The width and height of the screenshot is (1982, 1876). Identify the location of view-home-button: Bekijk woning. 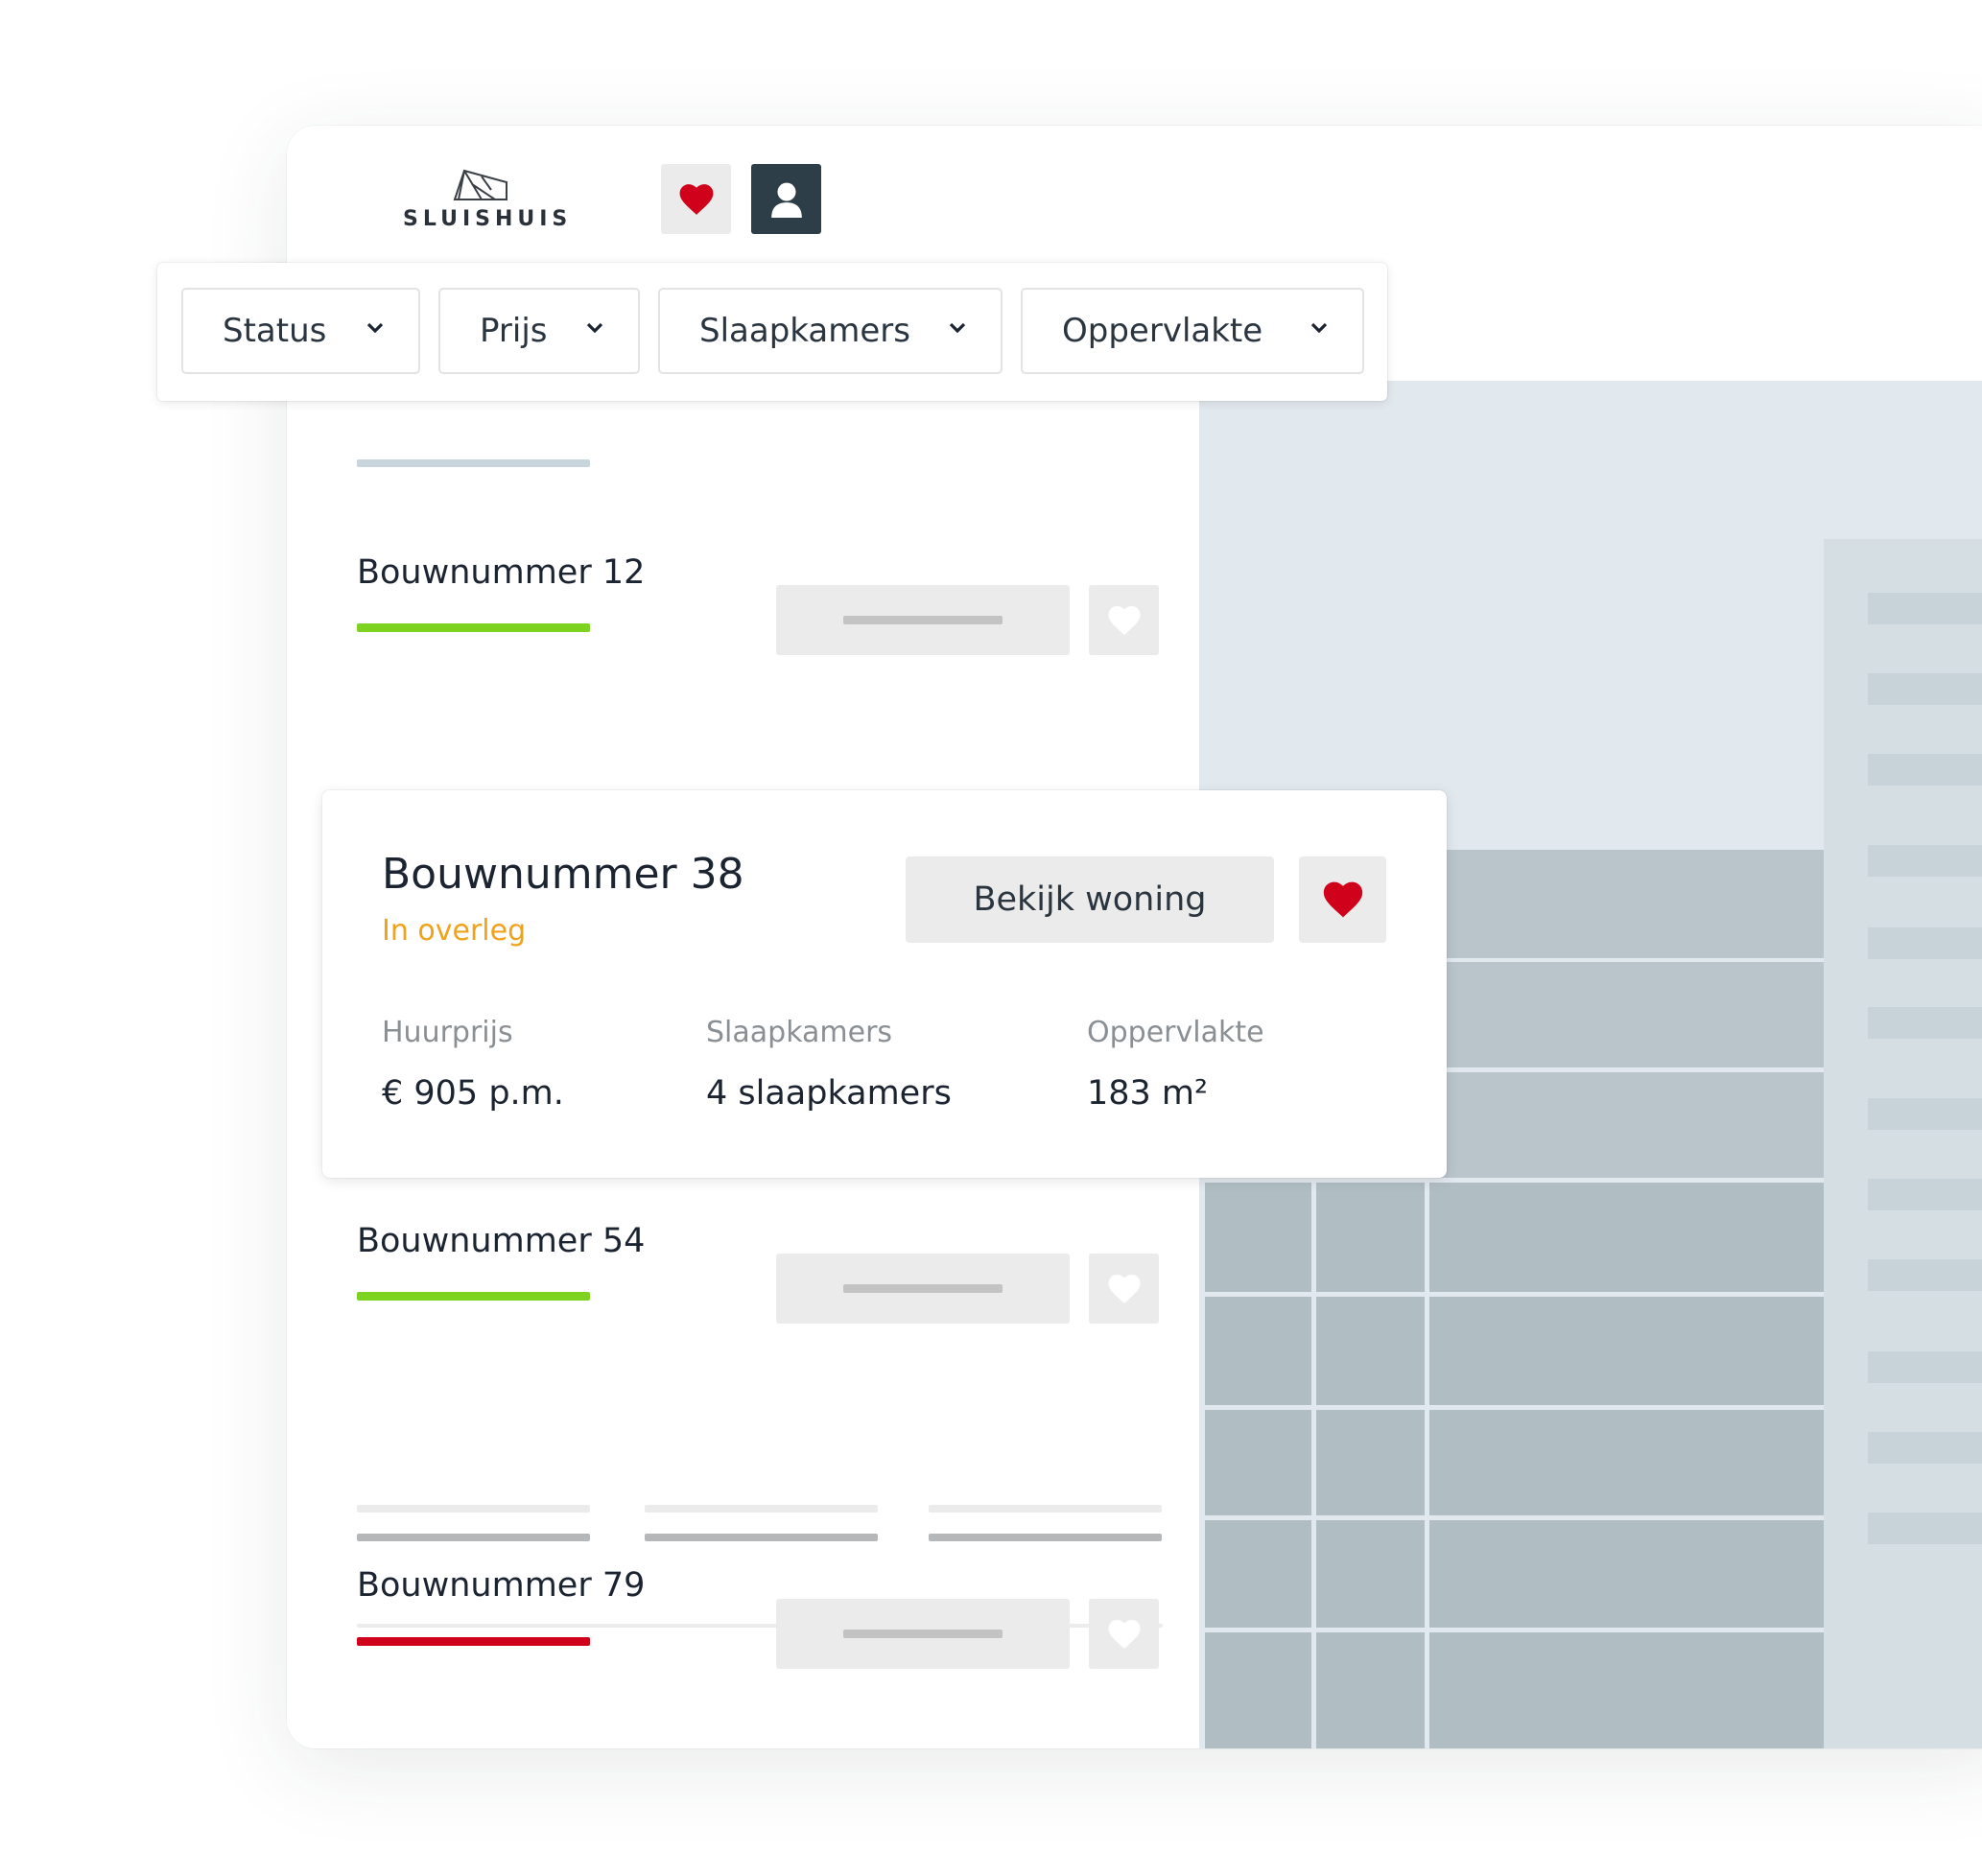
(1090, 899).